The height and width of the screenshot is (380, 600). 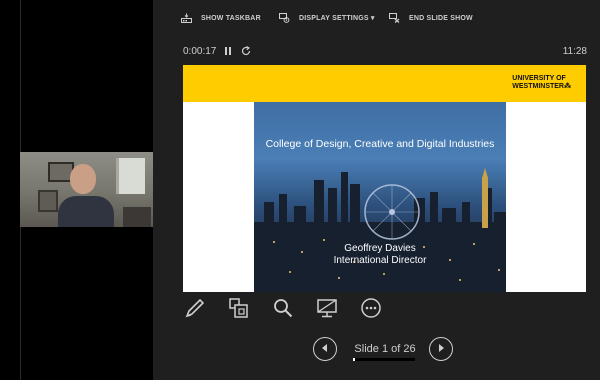 I want to click on presenter-role: International Director, so click(x=380, y=260).